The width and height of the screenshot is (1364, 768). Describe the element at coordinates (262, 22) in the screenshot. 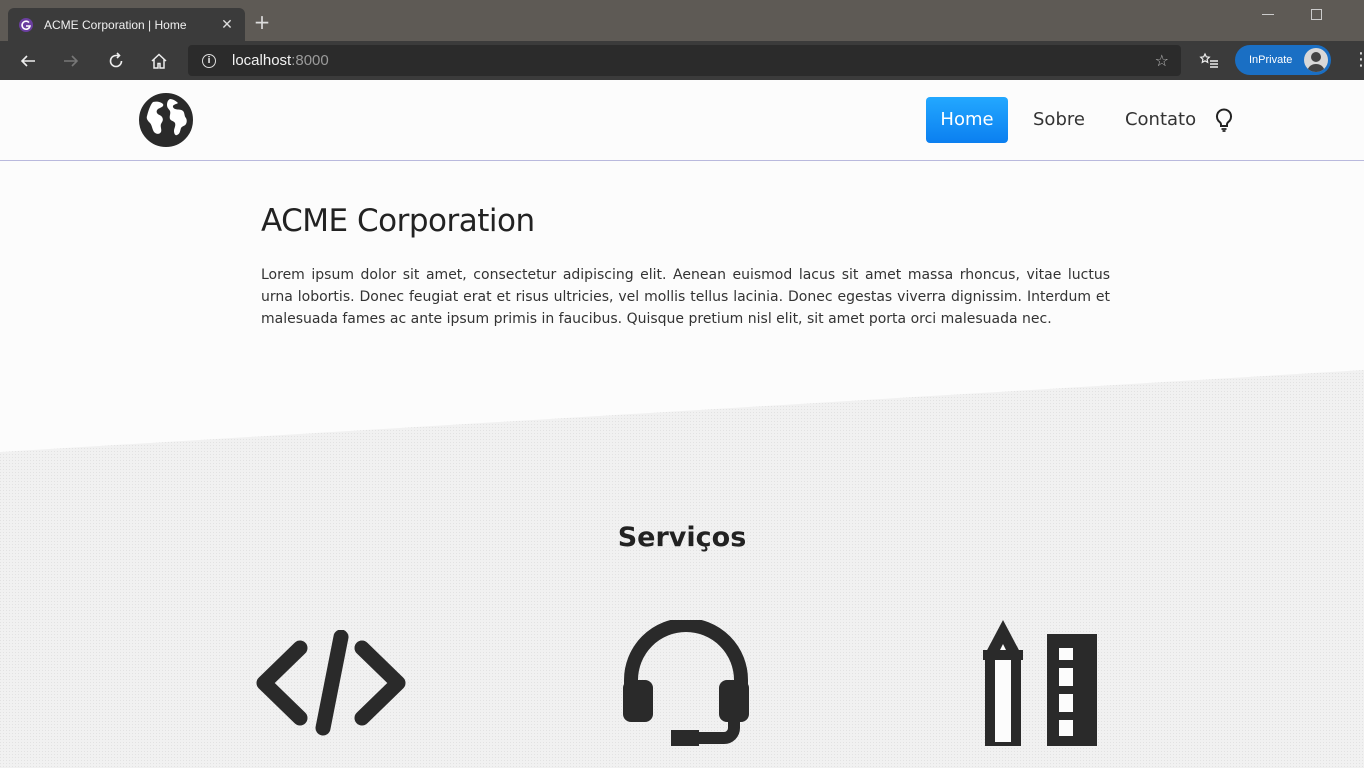

I see `new-tab-icon: +` at that location.